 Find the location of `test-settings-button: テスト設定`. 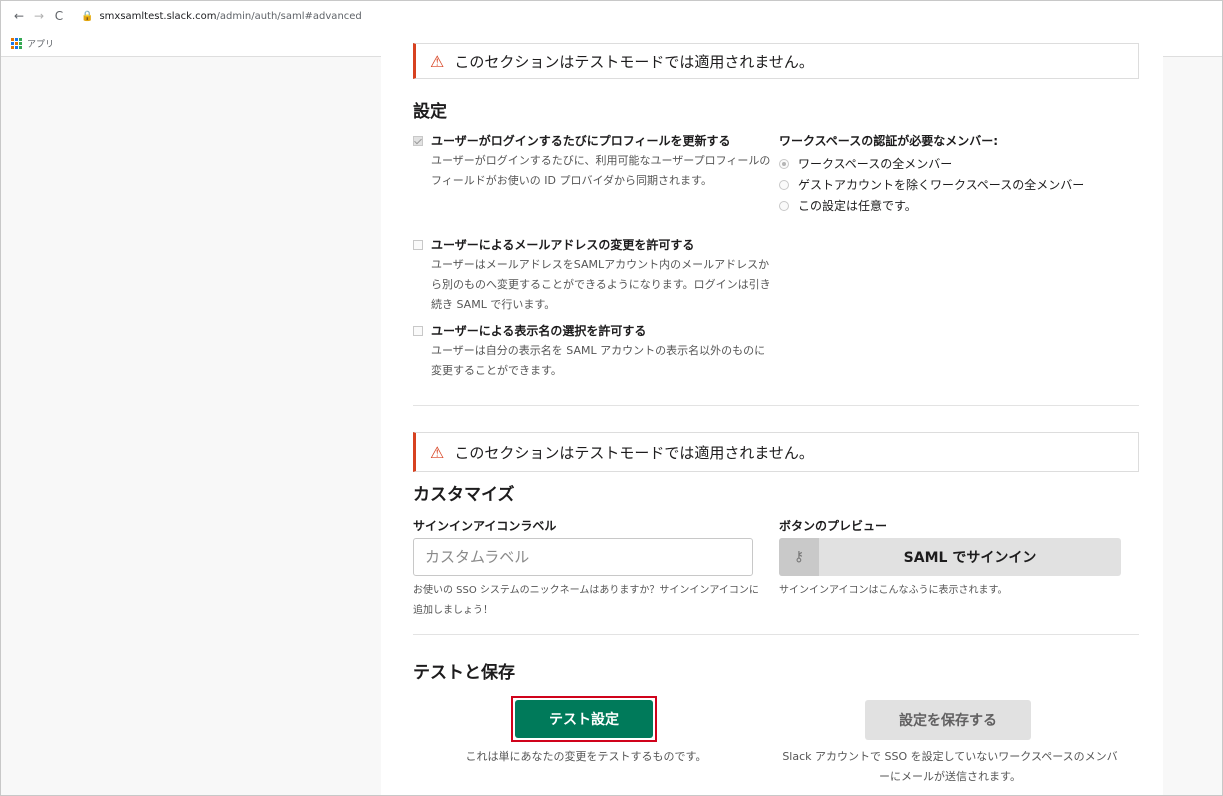

test-settings-button: テスト設定 is located at coordinates (584, 719).